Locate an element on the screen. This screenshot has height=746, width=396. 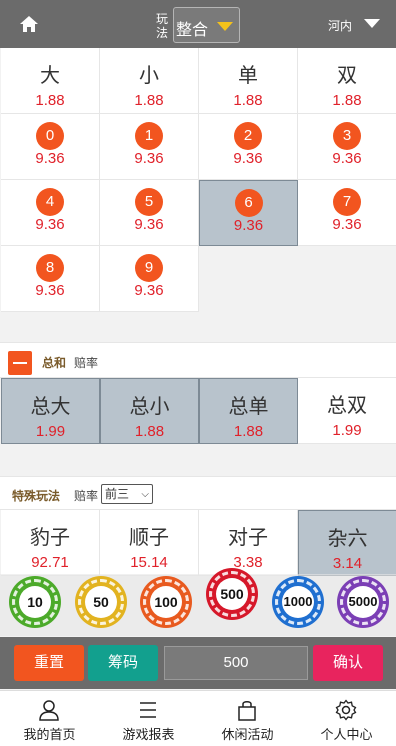
number-cell-4: 4 9.36 is located at coordinates (50, 213).